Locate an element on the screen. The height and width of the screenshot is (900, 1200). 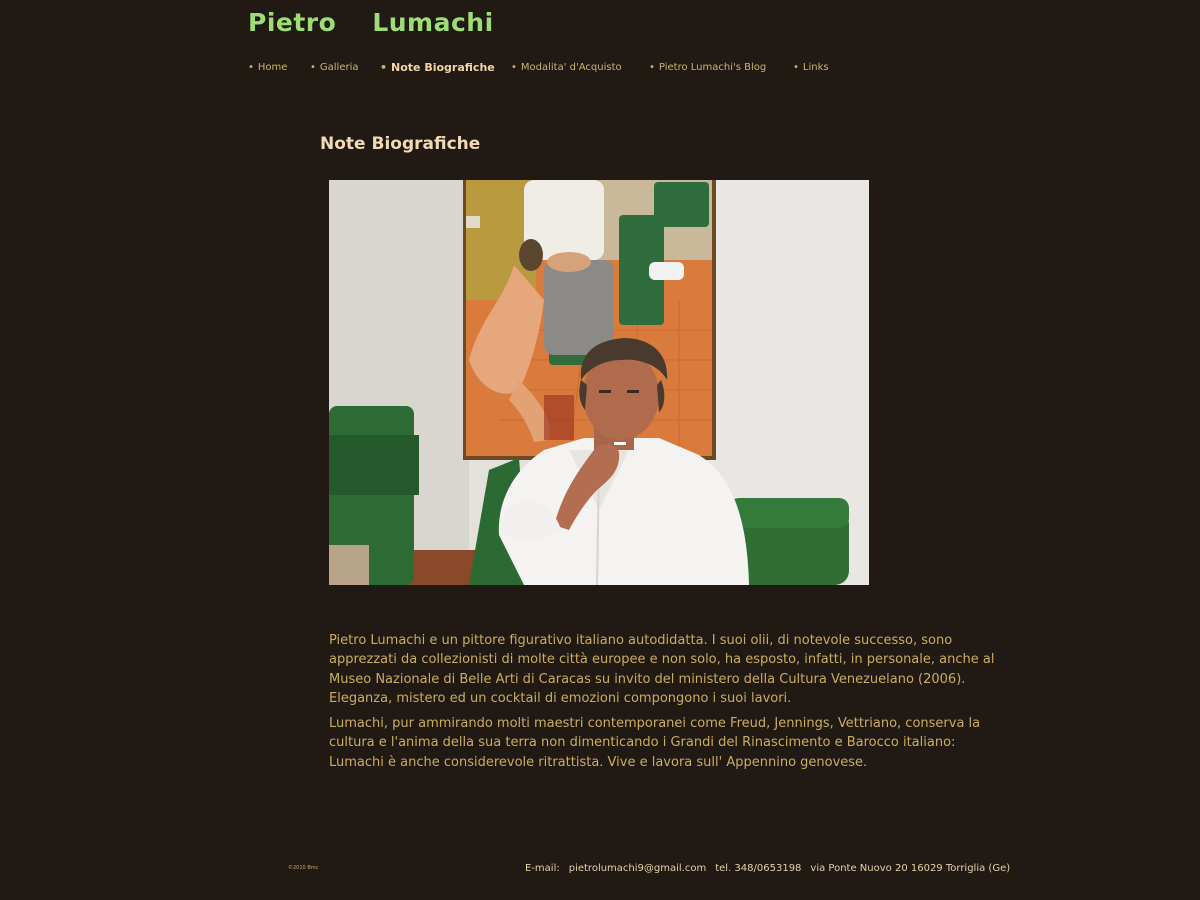
nav-item-label: Galleria is located at coordinates (339, 67).